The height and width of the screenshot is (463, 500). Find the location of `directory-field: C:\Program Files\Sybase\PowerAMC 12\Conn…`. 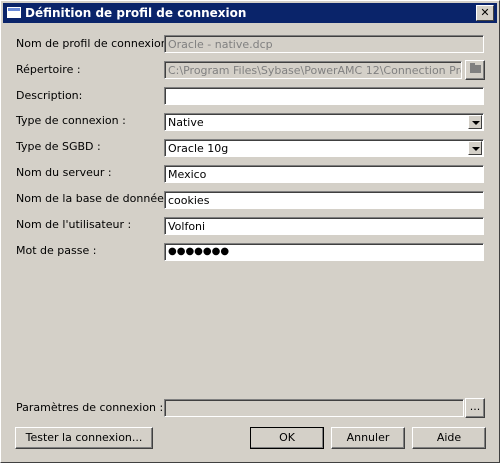

directory-field: C:\Program Files\Sybase\PowerAMC 12\Conn… is located at coordinates (313, 70).